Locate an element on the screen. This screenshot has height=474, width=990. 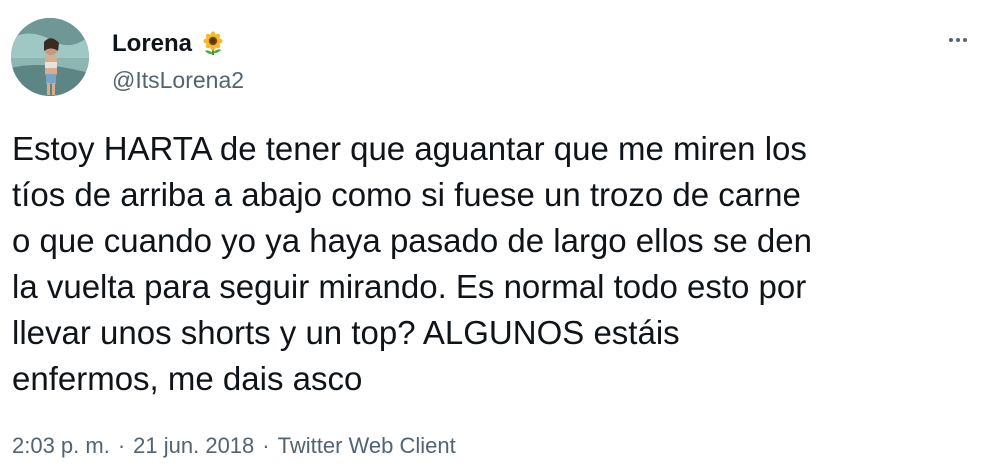
sunflower-icon is located at coordinates (213, 44).